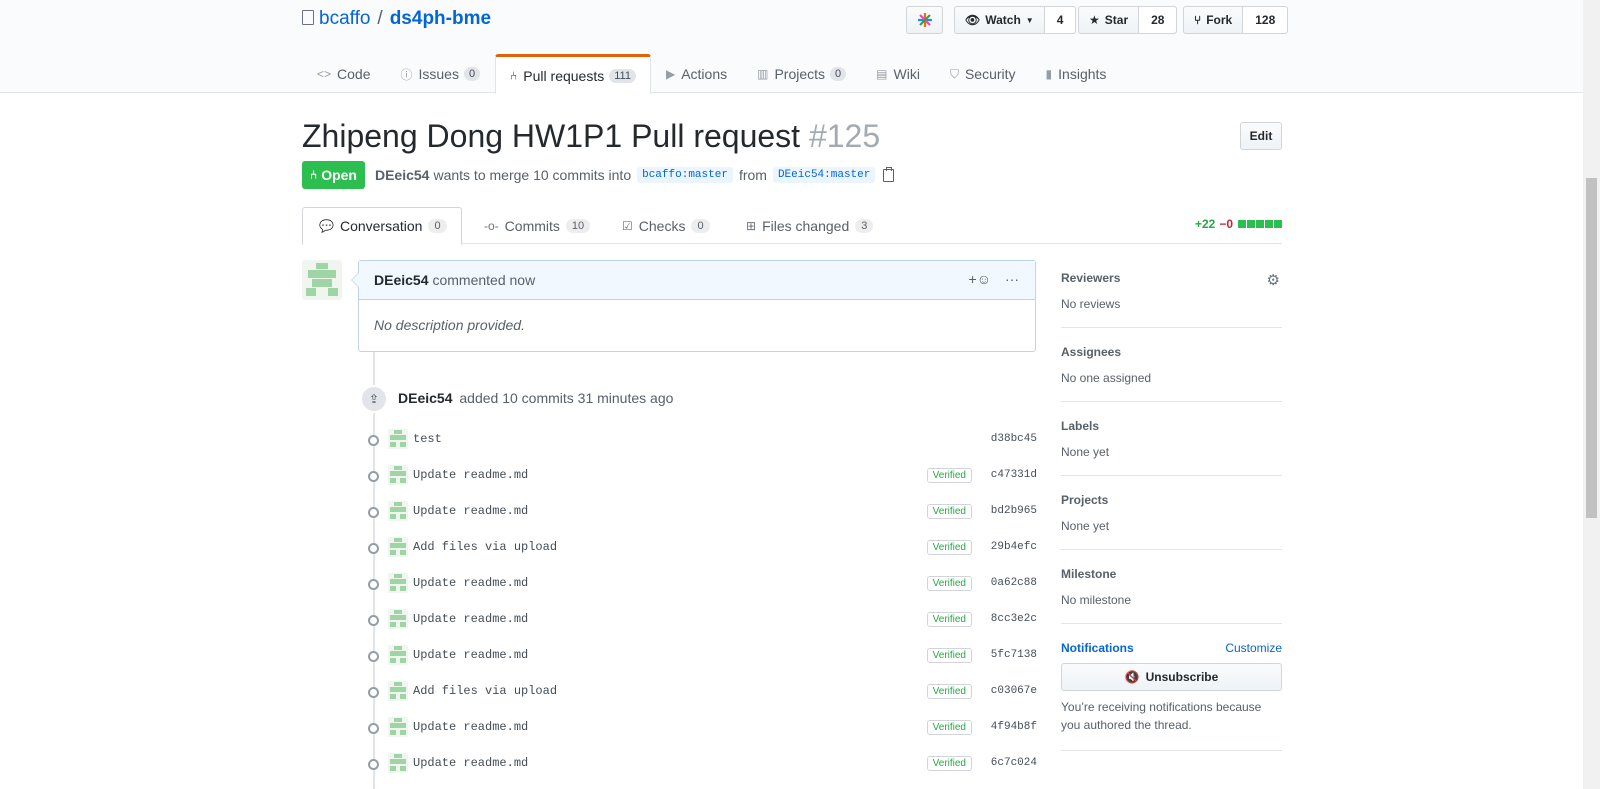 This screenshot has width=1600, height=789. Describe the element at coordinates (1273, 280) in the screenshot. I see `gear-icon: ⚙` at that location.